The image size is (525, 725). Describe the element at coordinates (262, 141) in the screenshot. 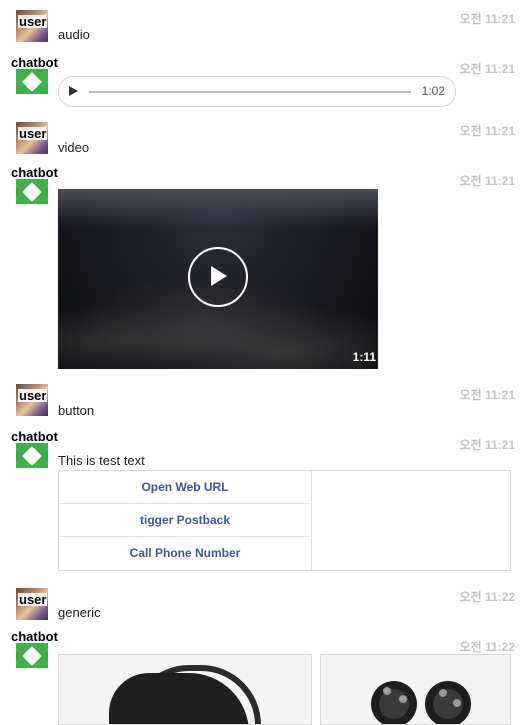

I see `message-user: user 오전 11:21 video` at that location.